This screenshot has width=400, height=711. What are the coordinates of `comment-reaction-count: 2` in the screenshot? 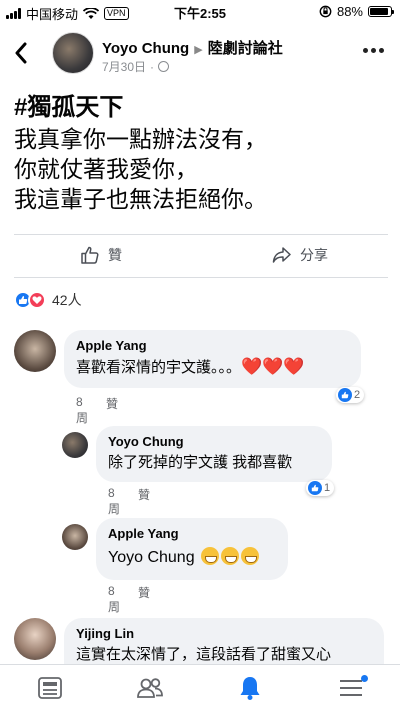 It's located at (357, 395).